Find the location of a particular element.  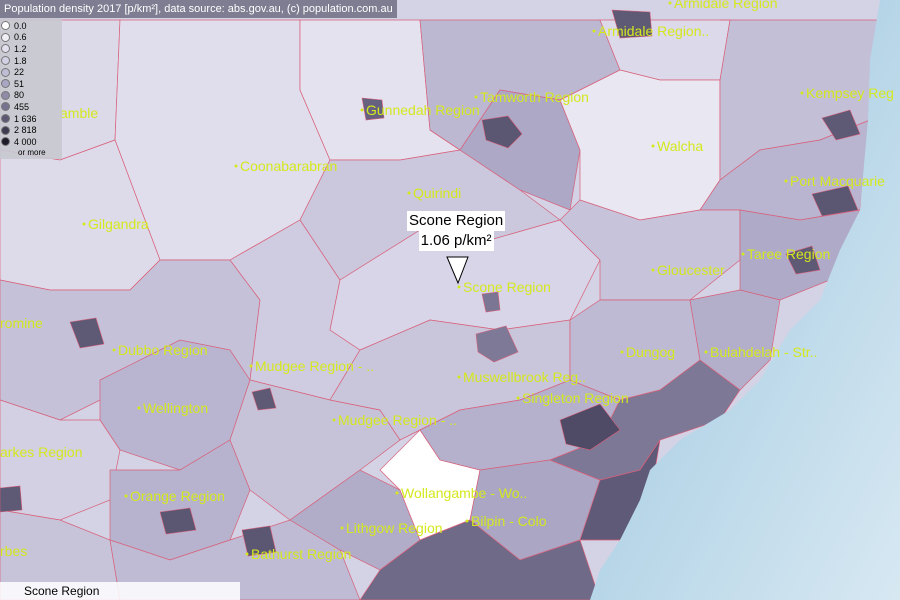

legend-label: 80 is located at coordinates (19, 95).